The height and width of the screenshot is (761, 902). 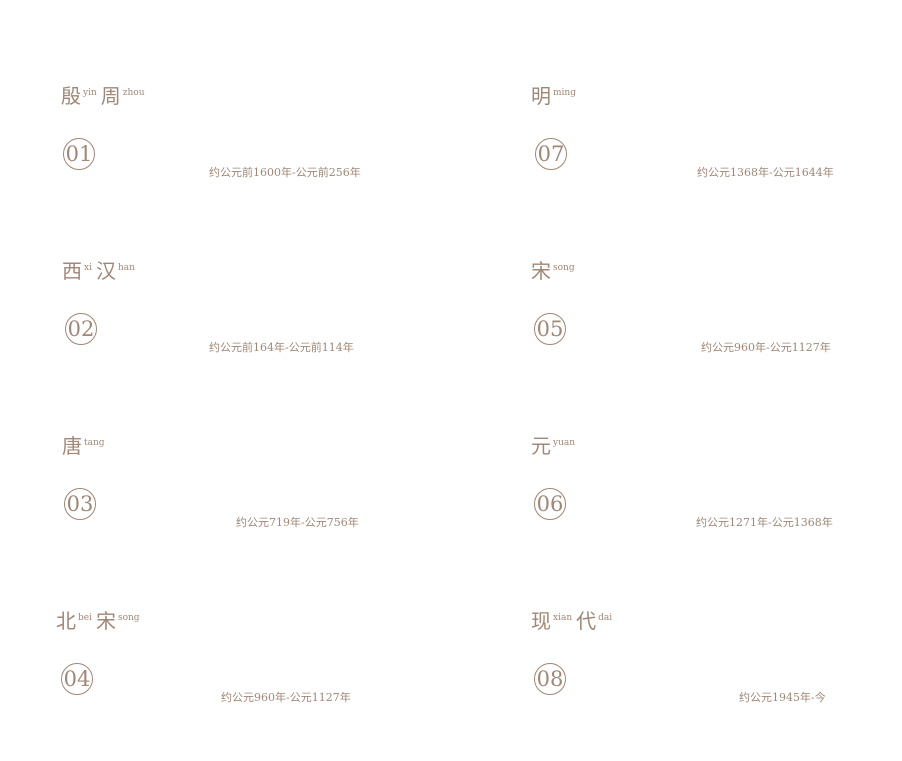 I want to click on dynasty-pinyin: xian, so click(x=563, y=618).